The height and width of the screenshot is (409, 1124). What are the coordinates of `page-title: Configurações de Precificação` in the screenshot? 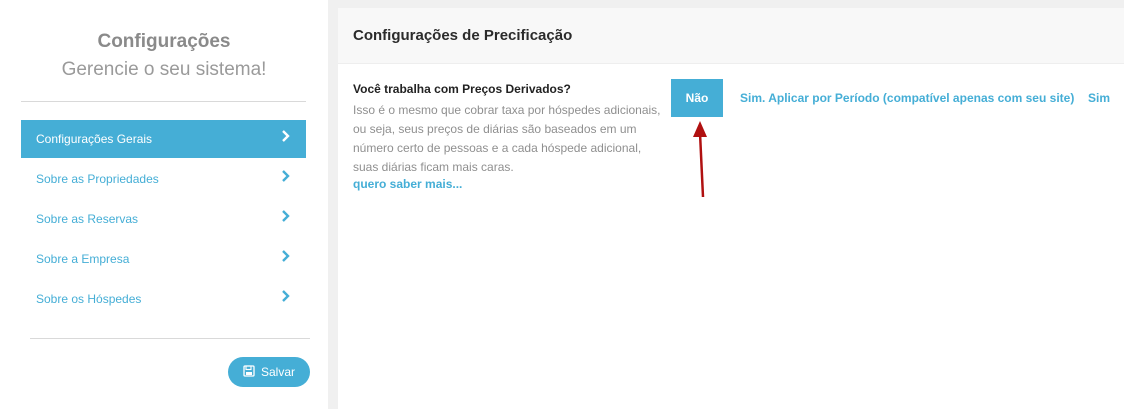 It's located at (463, 35).